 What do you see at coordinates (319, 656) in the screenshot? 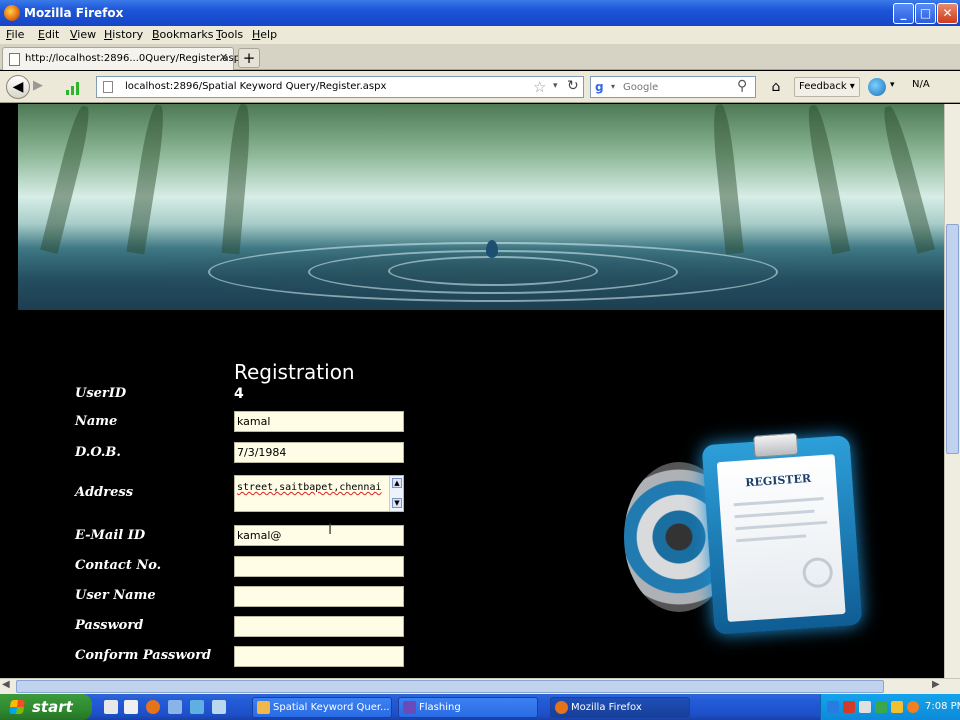
I see `confirm-password-field` at bounding box center [319, 656].